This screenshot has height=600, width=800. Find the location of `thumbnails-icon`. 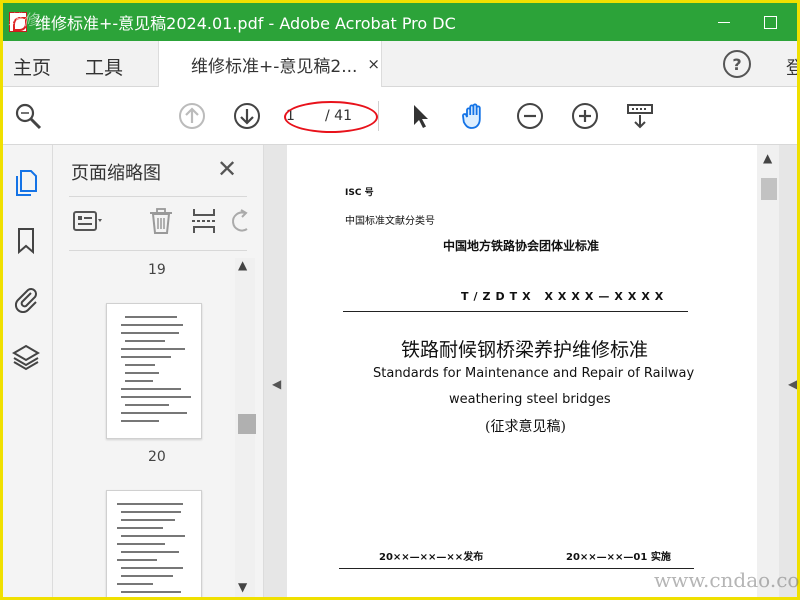

thumbnails-icon is located at coordinates (26, 182).